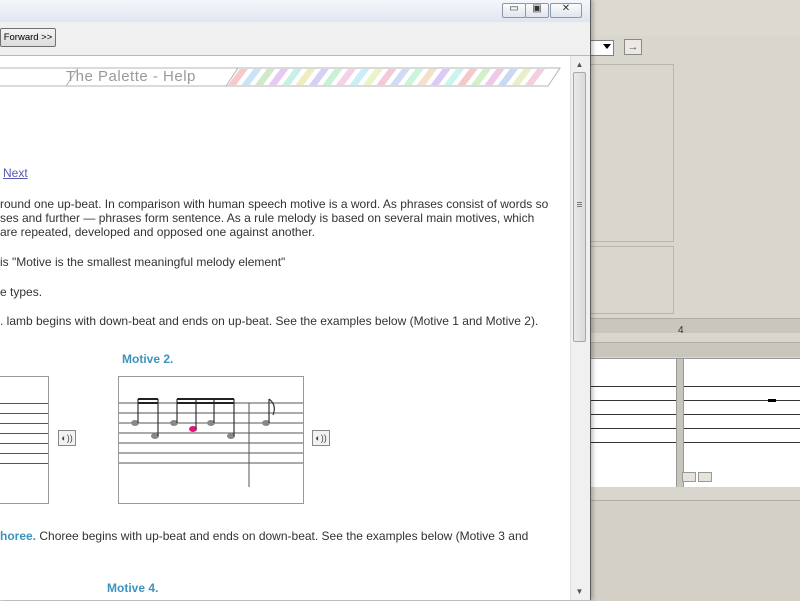 Image resolution: width=800 pixels, height=601 pixels. What do you see at coordinates (690, 550) in the screenshot?
I see `background-lower-pane` at bounding box center [690, 550].